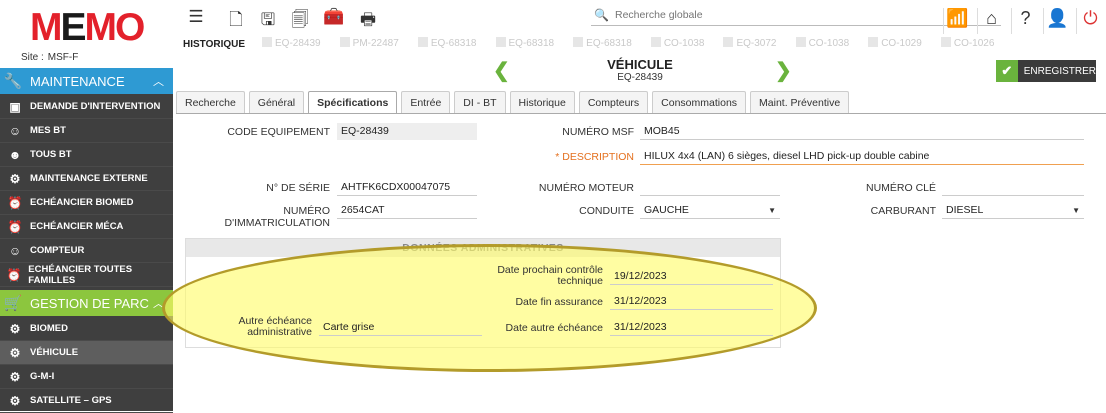 Image resolution: width=1106 pixels, height=413 pixels. I want to click on tab-historique: Historique, so click(542, 102).